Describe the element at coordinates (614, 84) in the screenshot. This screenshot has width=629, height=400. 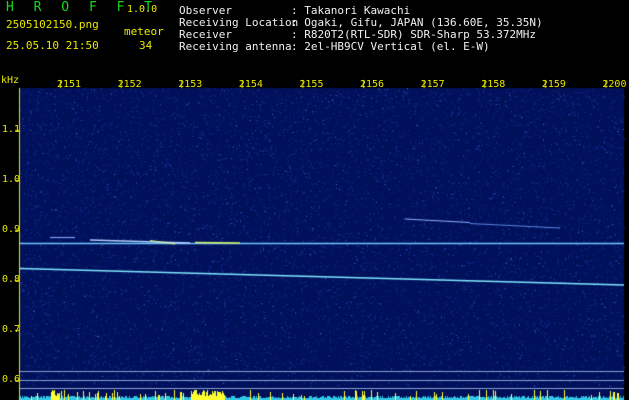
I see `x-tick-label: 2200` at that location.